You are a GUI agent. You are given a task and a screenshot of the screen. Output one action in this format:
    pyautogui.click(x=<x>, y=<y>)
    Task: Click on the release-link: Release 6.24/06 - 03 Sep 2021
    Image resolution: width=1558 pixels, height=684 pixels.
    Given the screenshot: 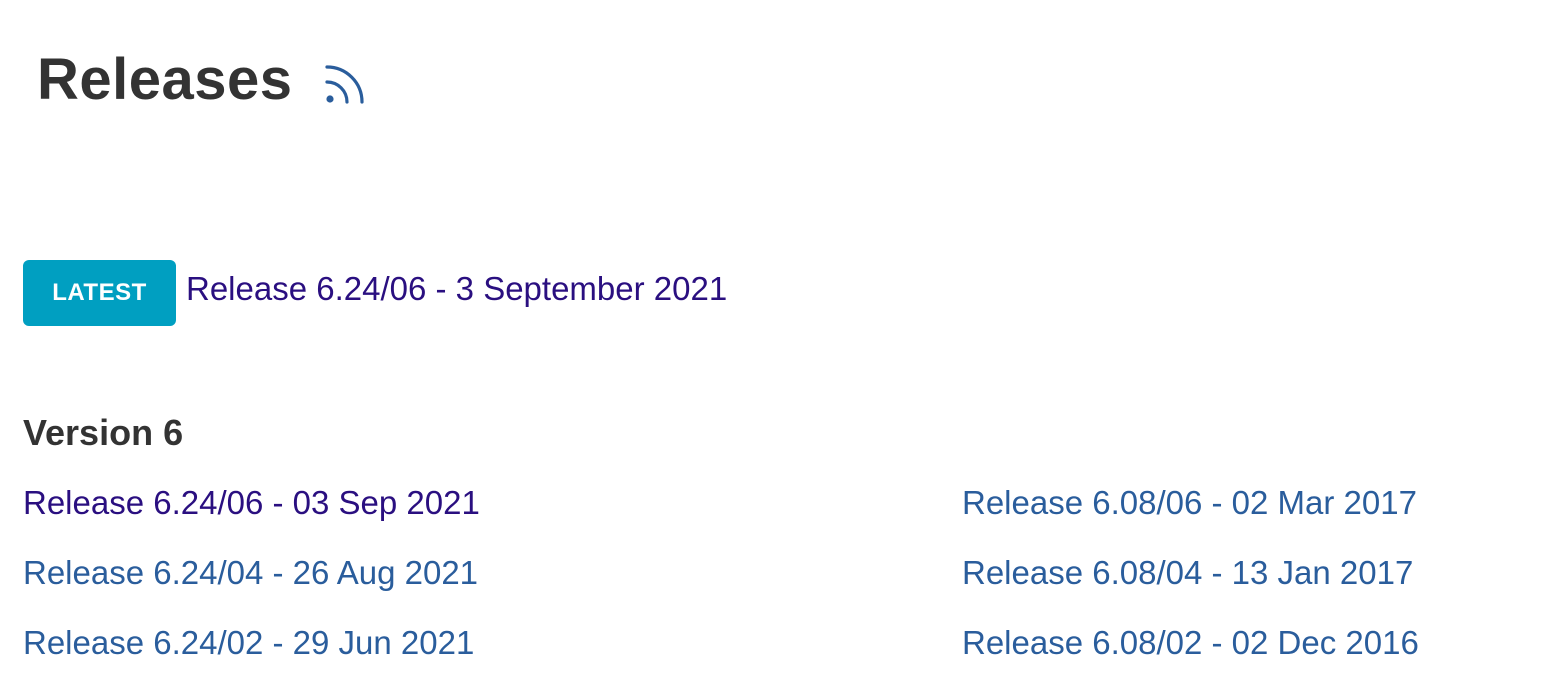 What is the action you would take?
    pyautogui.click(x=251, y=502)
    